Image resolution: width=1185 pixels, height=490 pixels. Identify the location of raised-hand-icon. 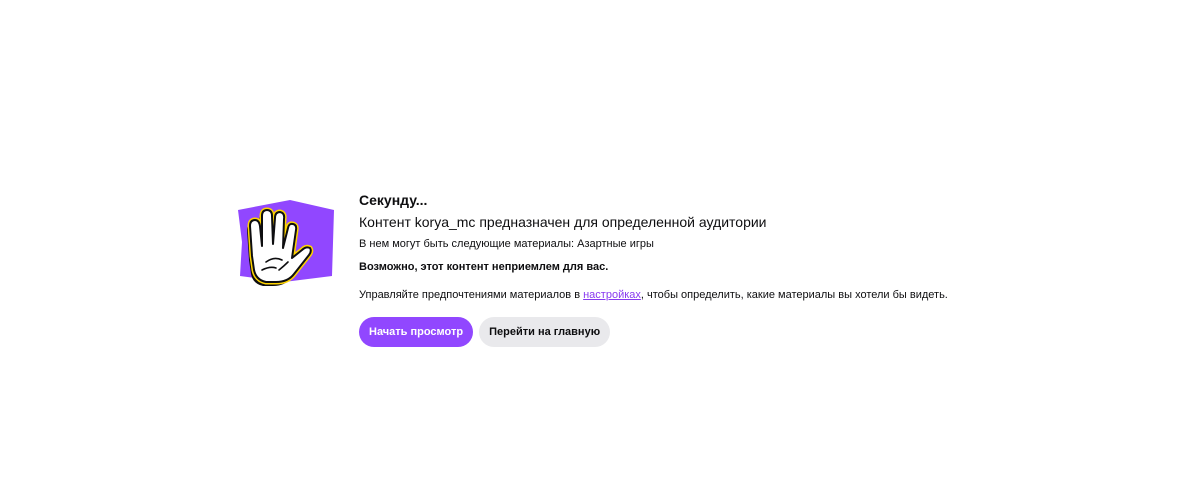
(284, 252).